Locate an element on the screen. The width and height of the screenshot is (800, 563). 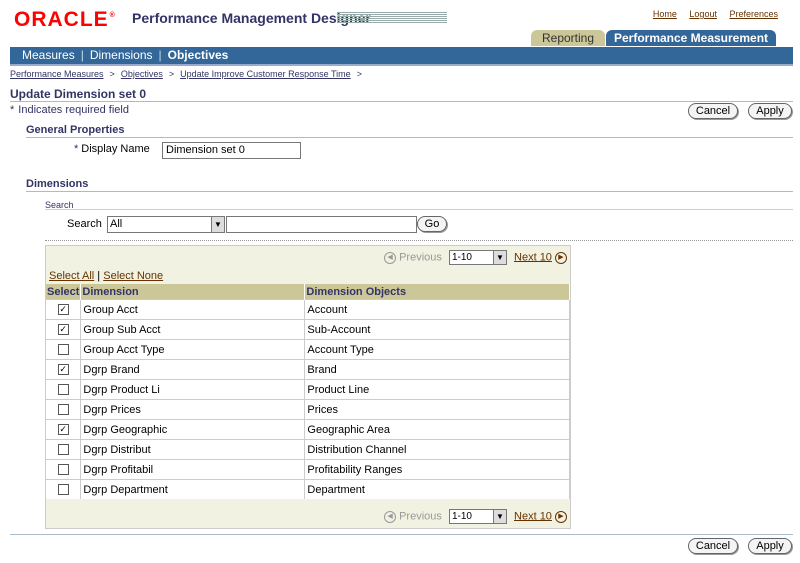
dimension-cell: Dgrp Brand is located at coordinates (193, 369).